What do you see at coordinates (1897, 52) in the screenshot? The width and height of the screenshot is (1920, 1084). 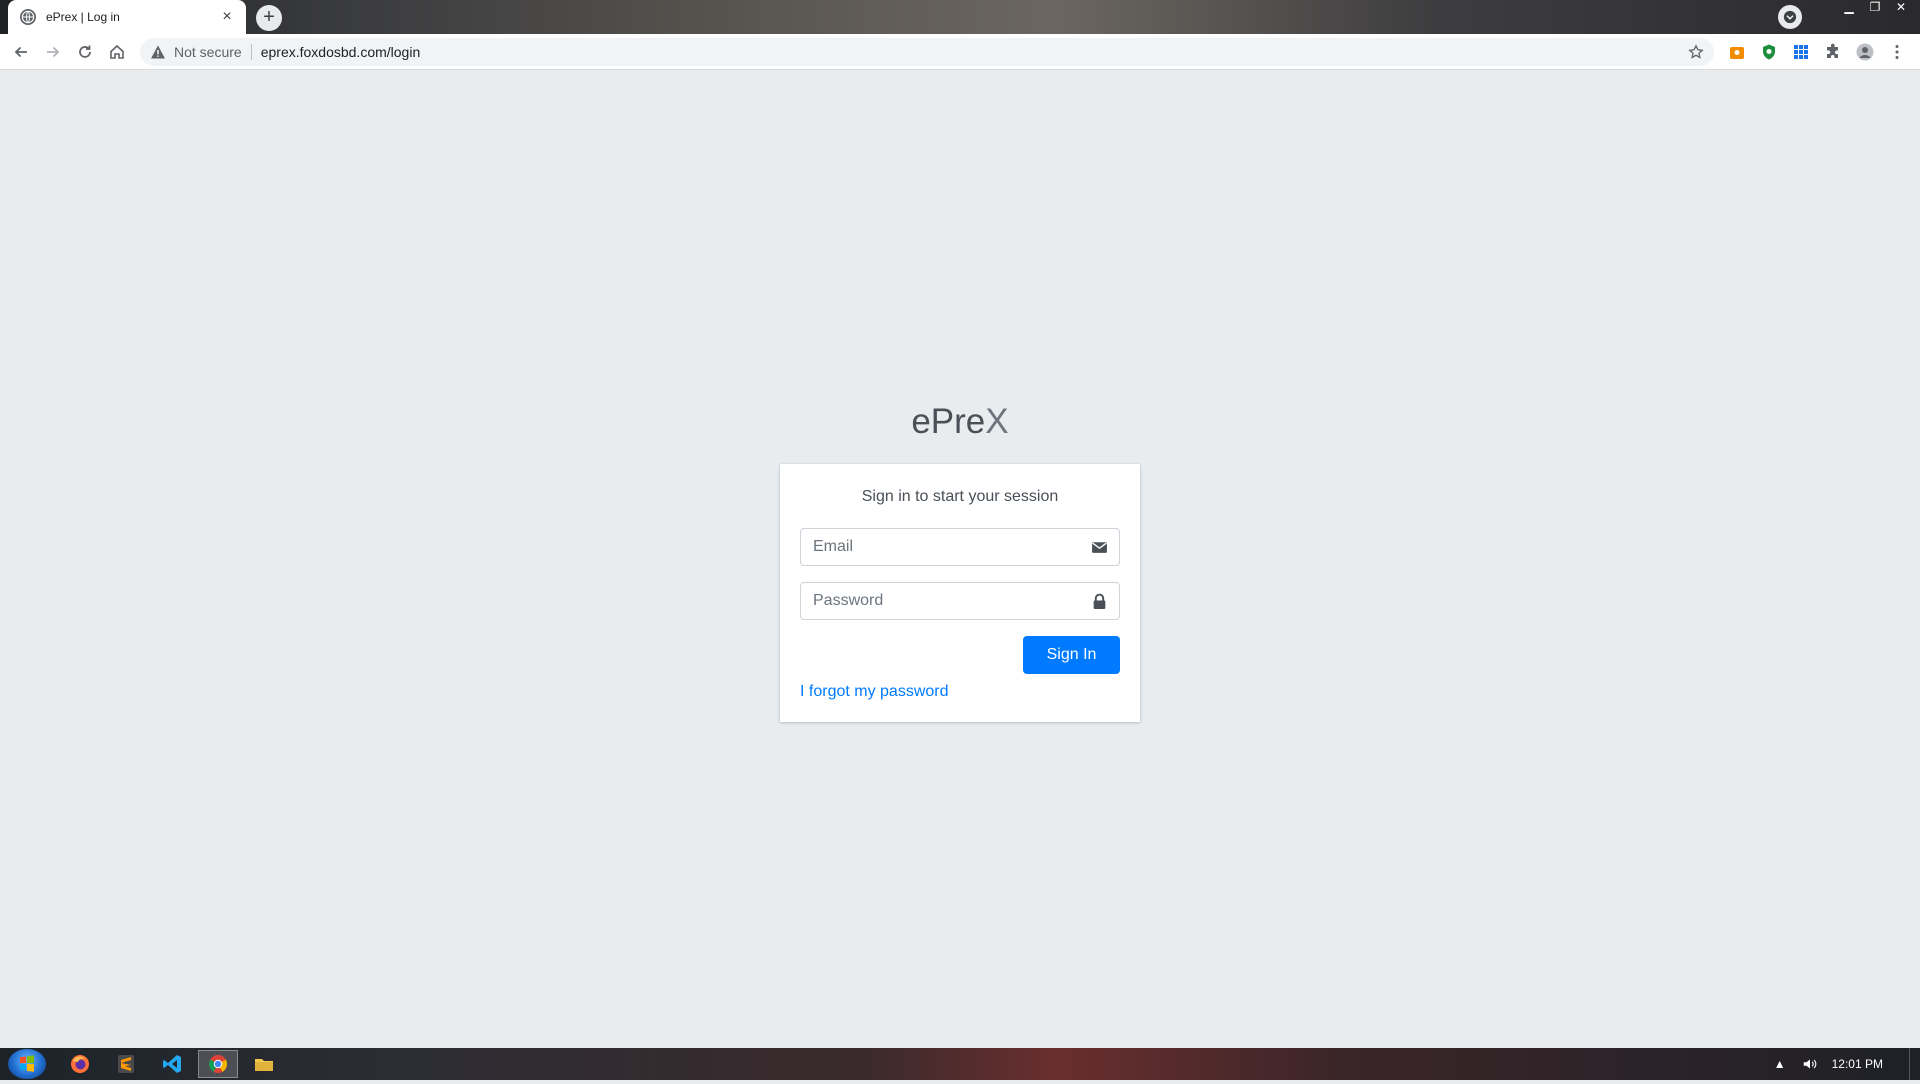 I see `menu-kebab-icon` at bounding box center [1897, 52].